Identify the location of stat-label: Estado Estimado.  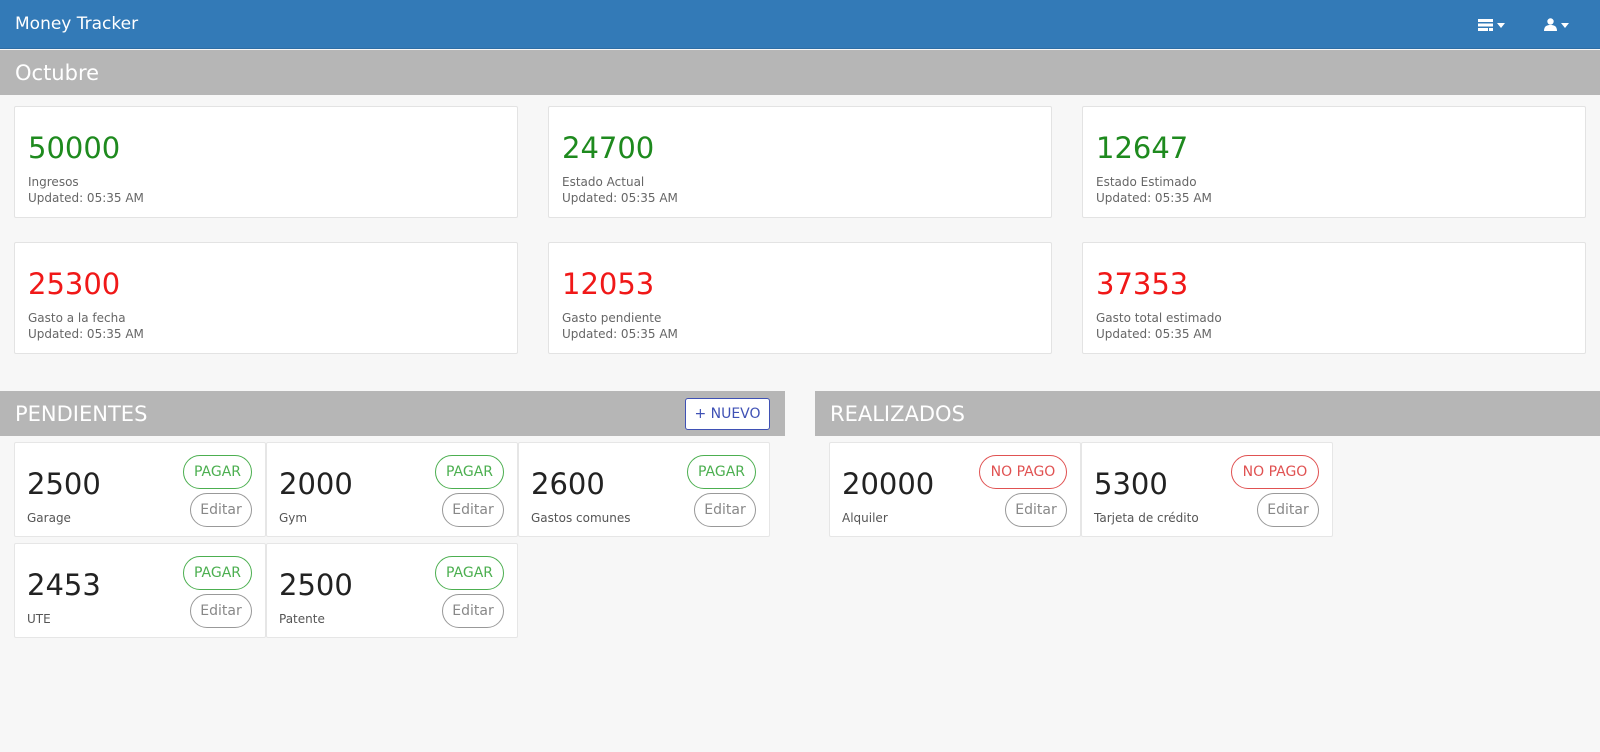
(1146, 182).